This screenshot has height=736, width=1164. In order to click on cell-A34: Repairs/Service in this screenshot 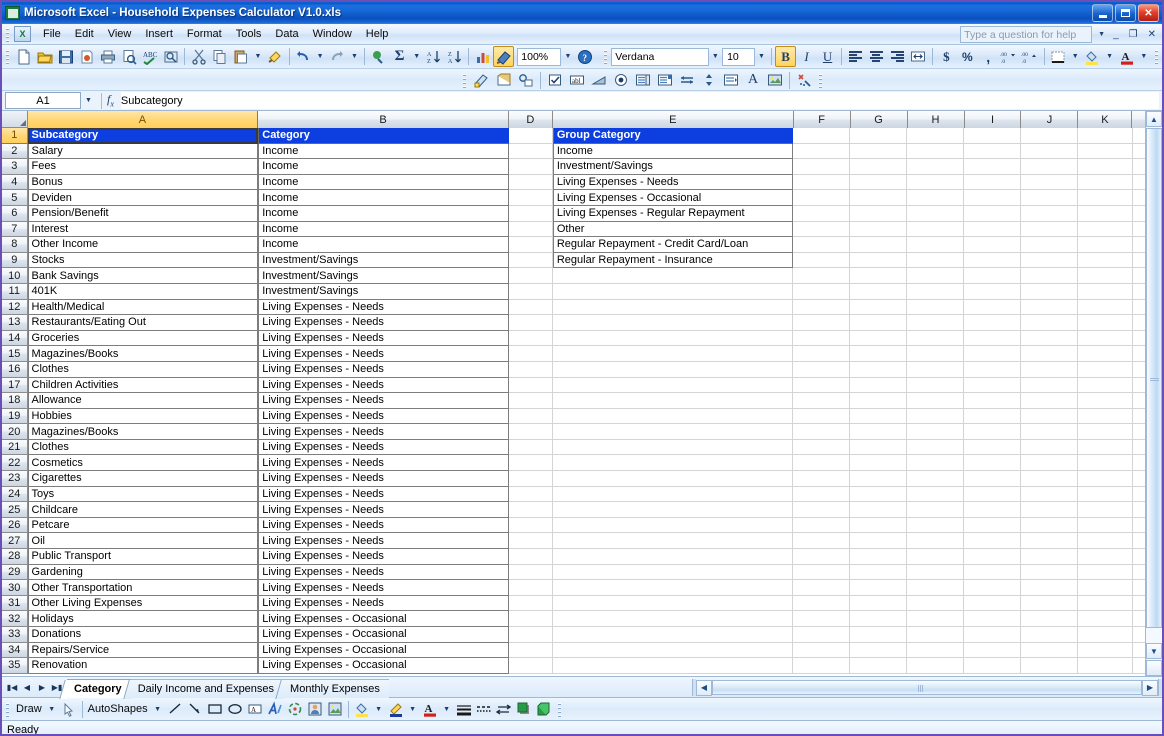, I will do `click(143, 650)`.